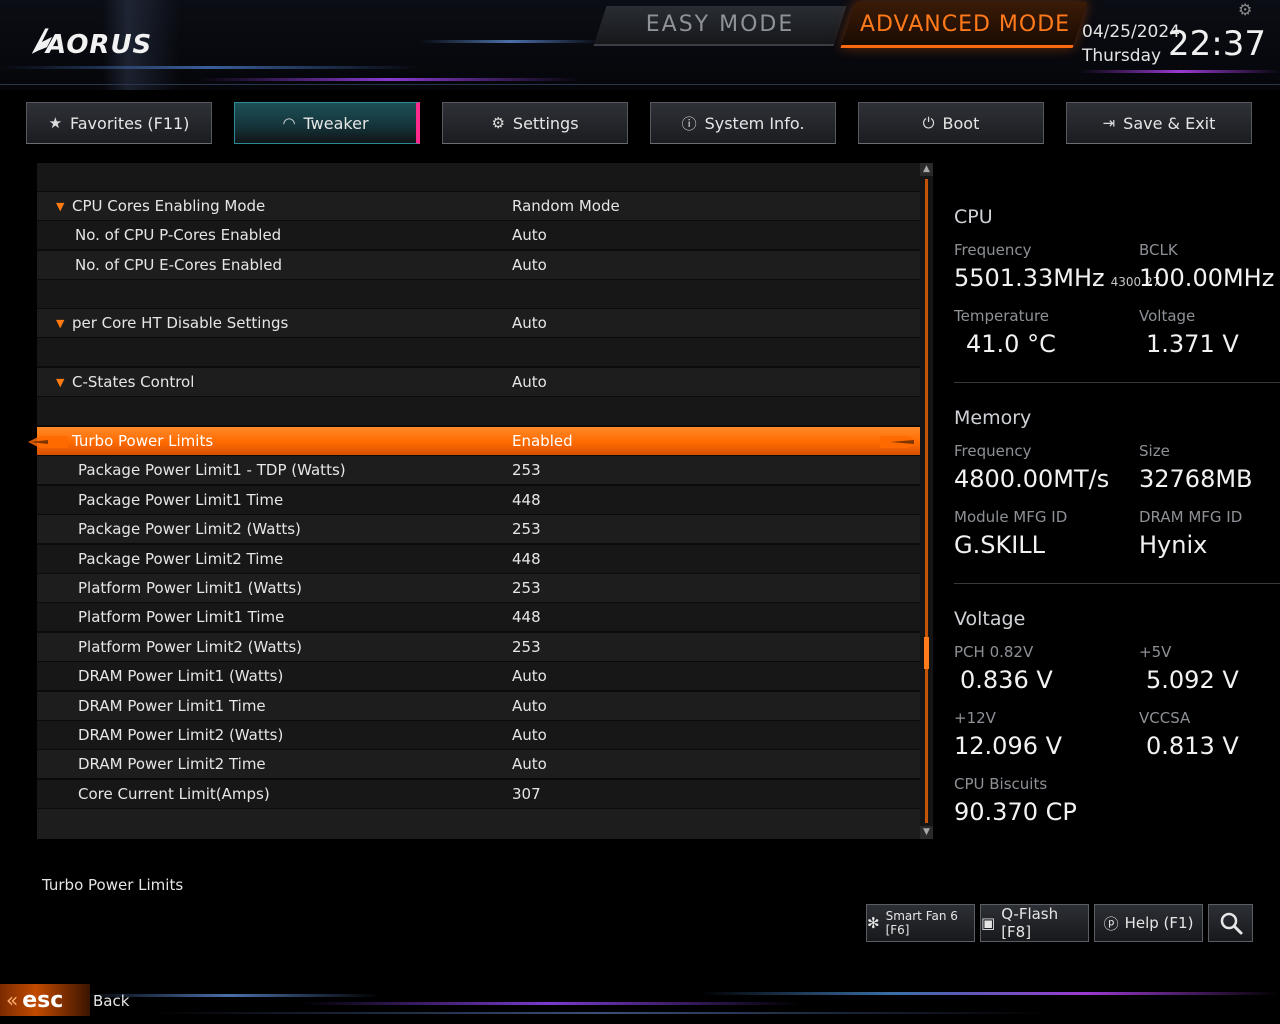 The width and height of the screenshot is (1280, 1024). What do you see at coordinates (926, 832) in the screenshot?
I see `scroll-down-arrow-icon: ▼` at bounding box center [926, 832].